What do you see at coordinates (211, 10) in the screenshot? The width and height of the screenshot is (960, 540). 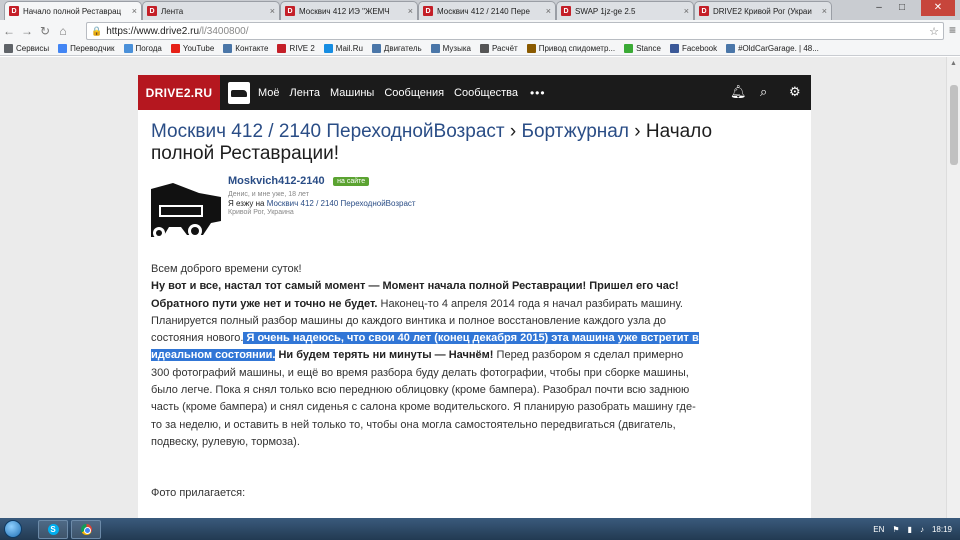 I see `tab-2: D Лента ×` at bounding box center [211, 10].